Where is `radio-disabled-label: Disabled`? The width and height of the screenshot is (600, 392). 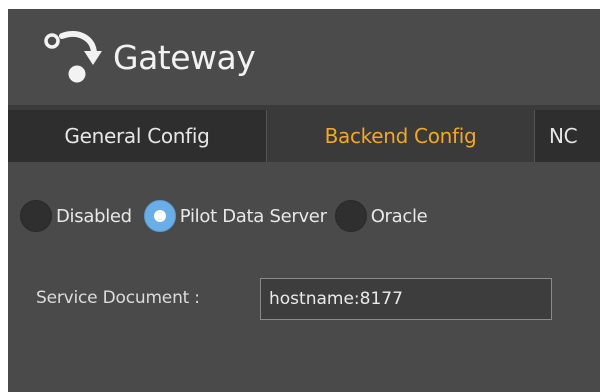
radio-disabled-label: Disabled is located at coordinates (94, 216).